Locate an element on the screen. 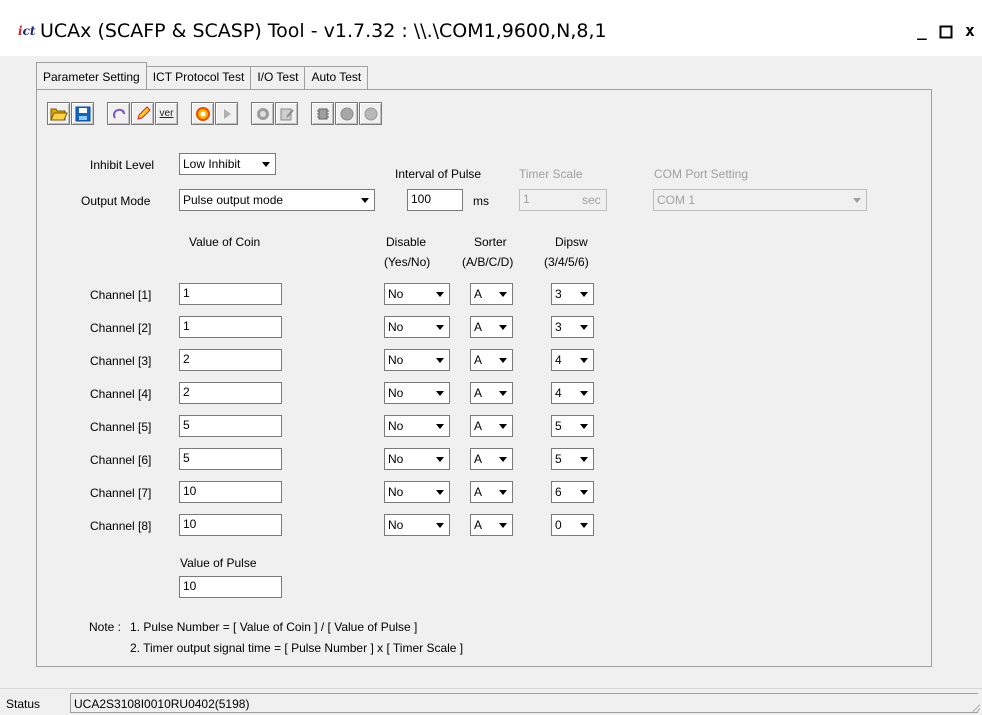 The width and height of the screenshot is (982, 715). reset-icon is located at coordinates (118, 113).